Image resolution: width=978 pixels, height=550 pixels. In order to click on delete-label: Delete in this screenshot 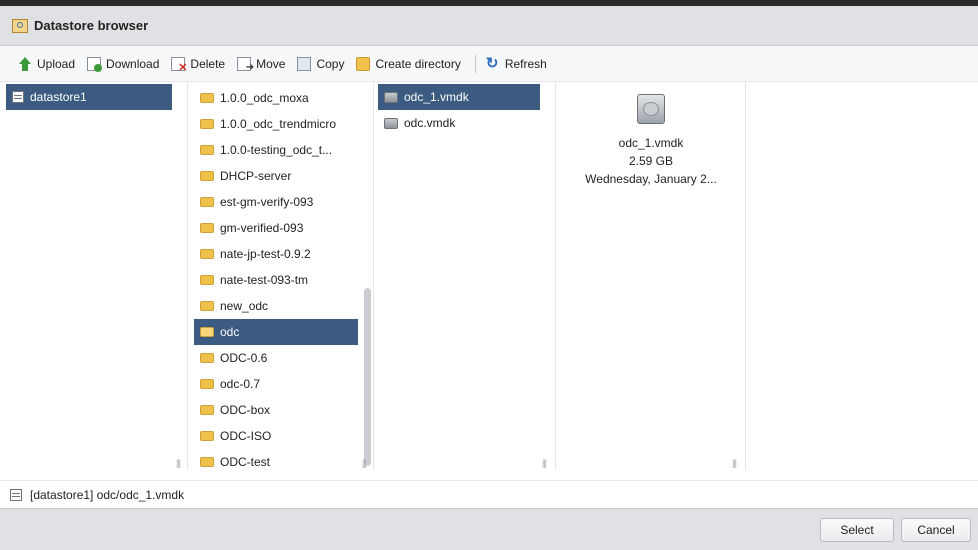, I will do `click(208, 63)`.